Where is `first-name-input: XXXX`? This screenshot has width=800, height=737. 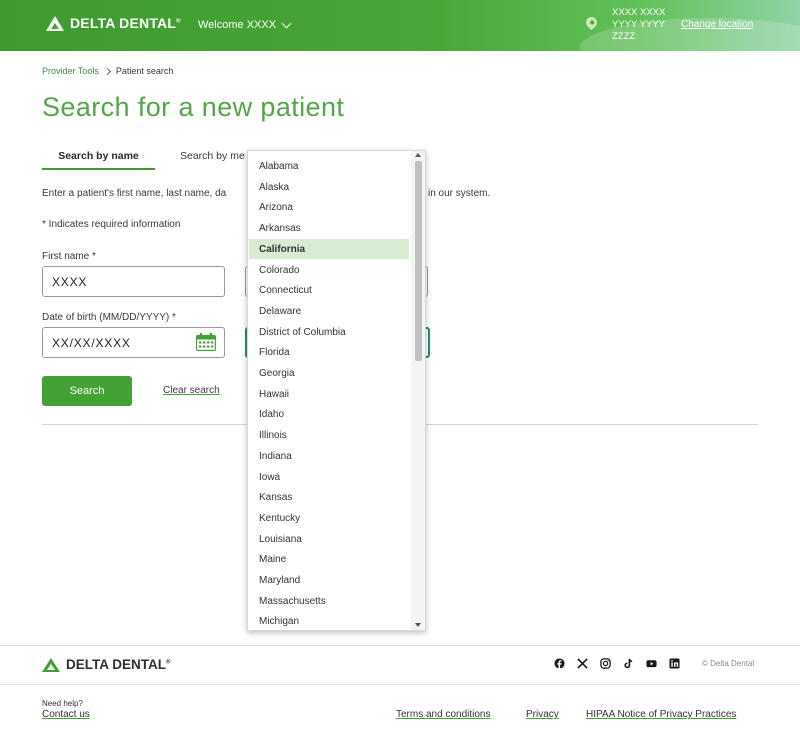
first-name-input: XXXX is located at coordinates (133, 281).